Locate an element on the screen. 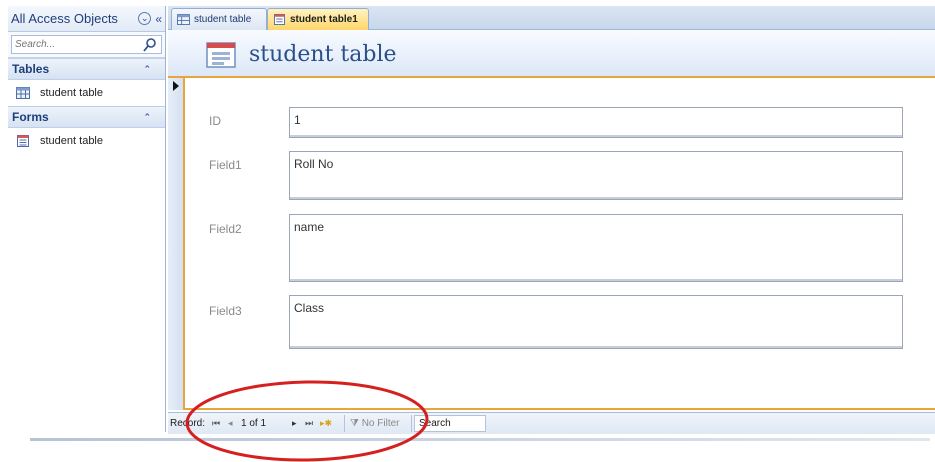 The image size is (935, 462). chevron-down-icon: ⌄ is located at coordinates (145, 18).